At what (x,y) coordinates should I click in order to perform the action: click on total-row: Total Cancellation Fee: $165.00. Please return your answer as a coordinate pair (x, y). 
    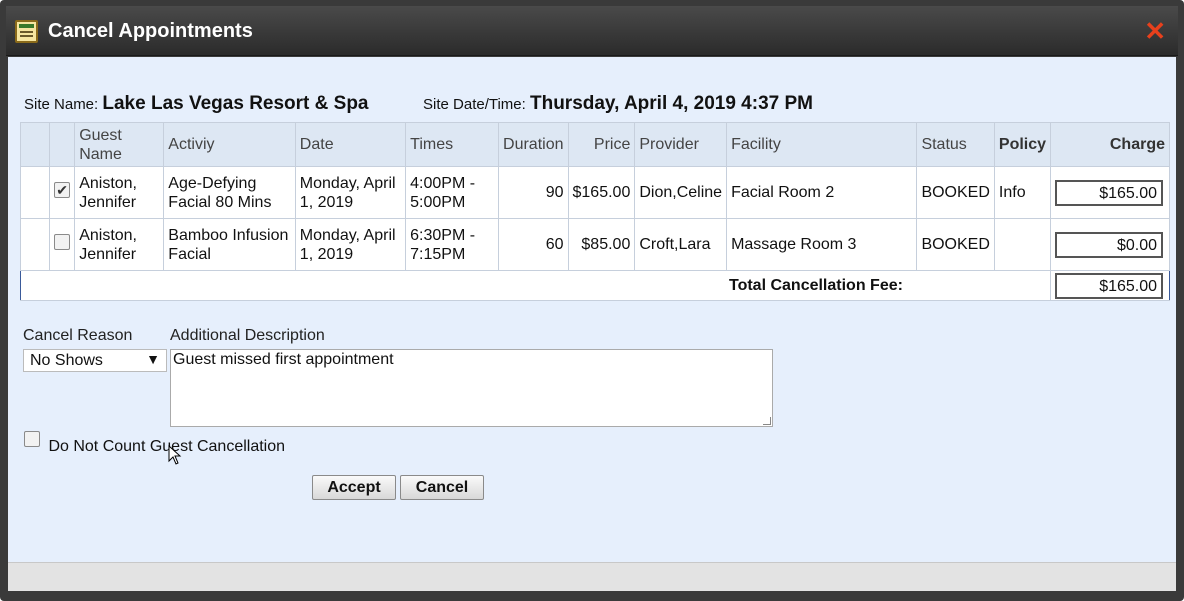
    Looking at the image, I should click on (595, 285).